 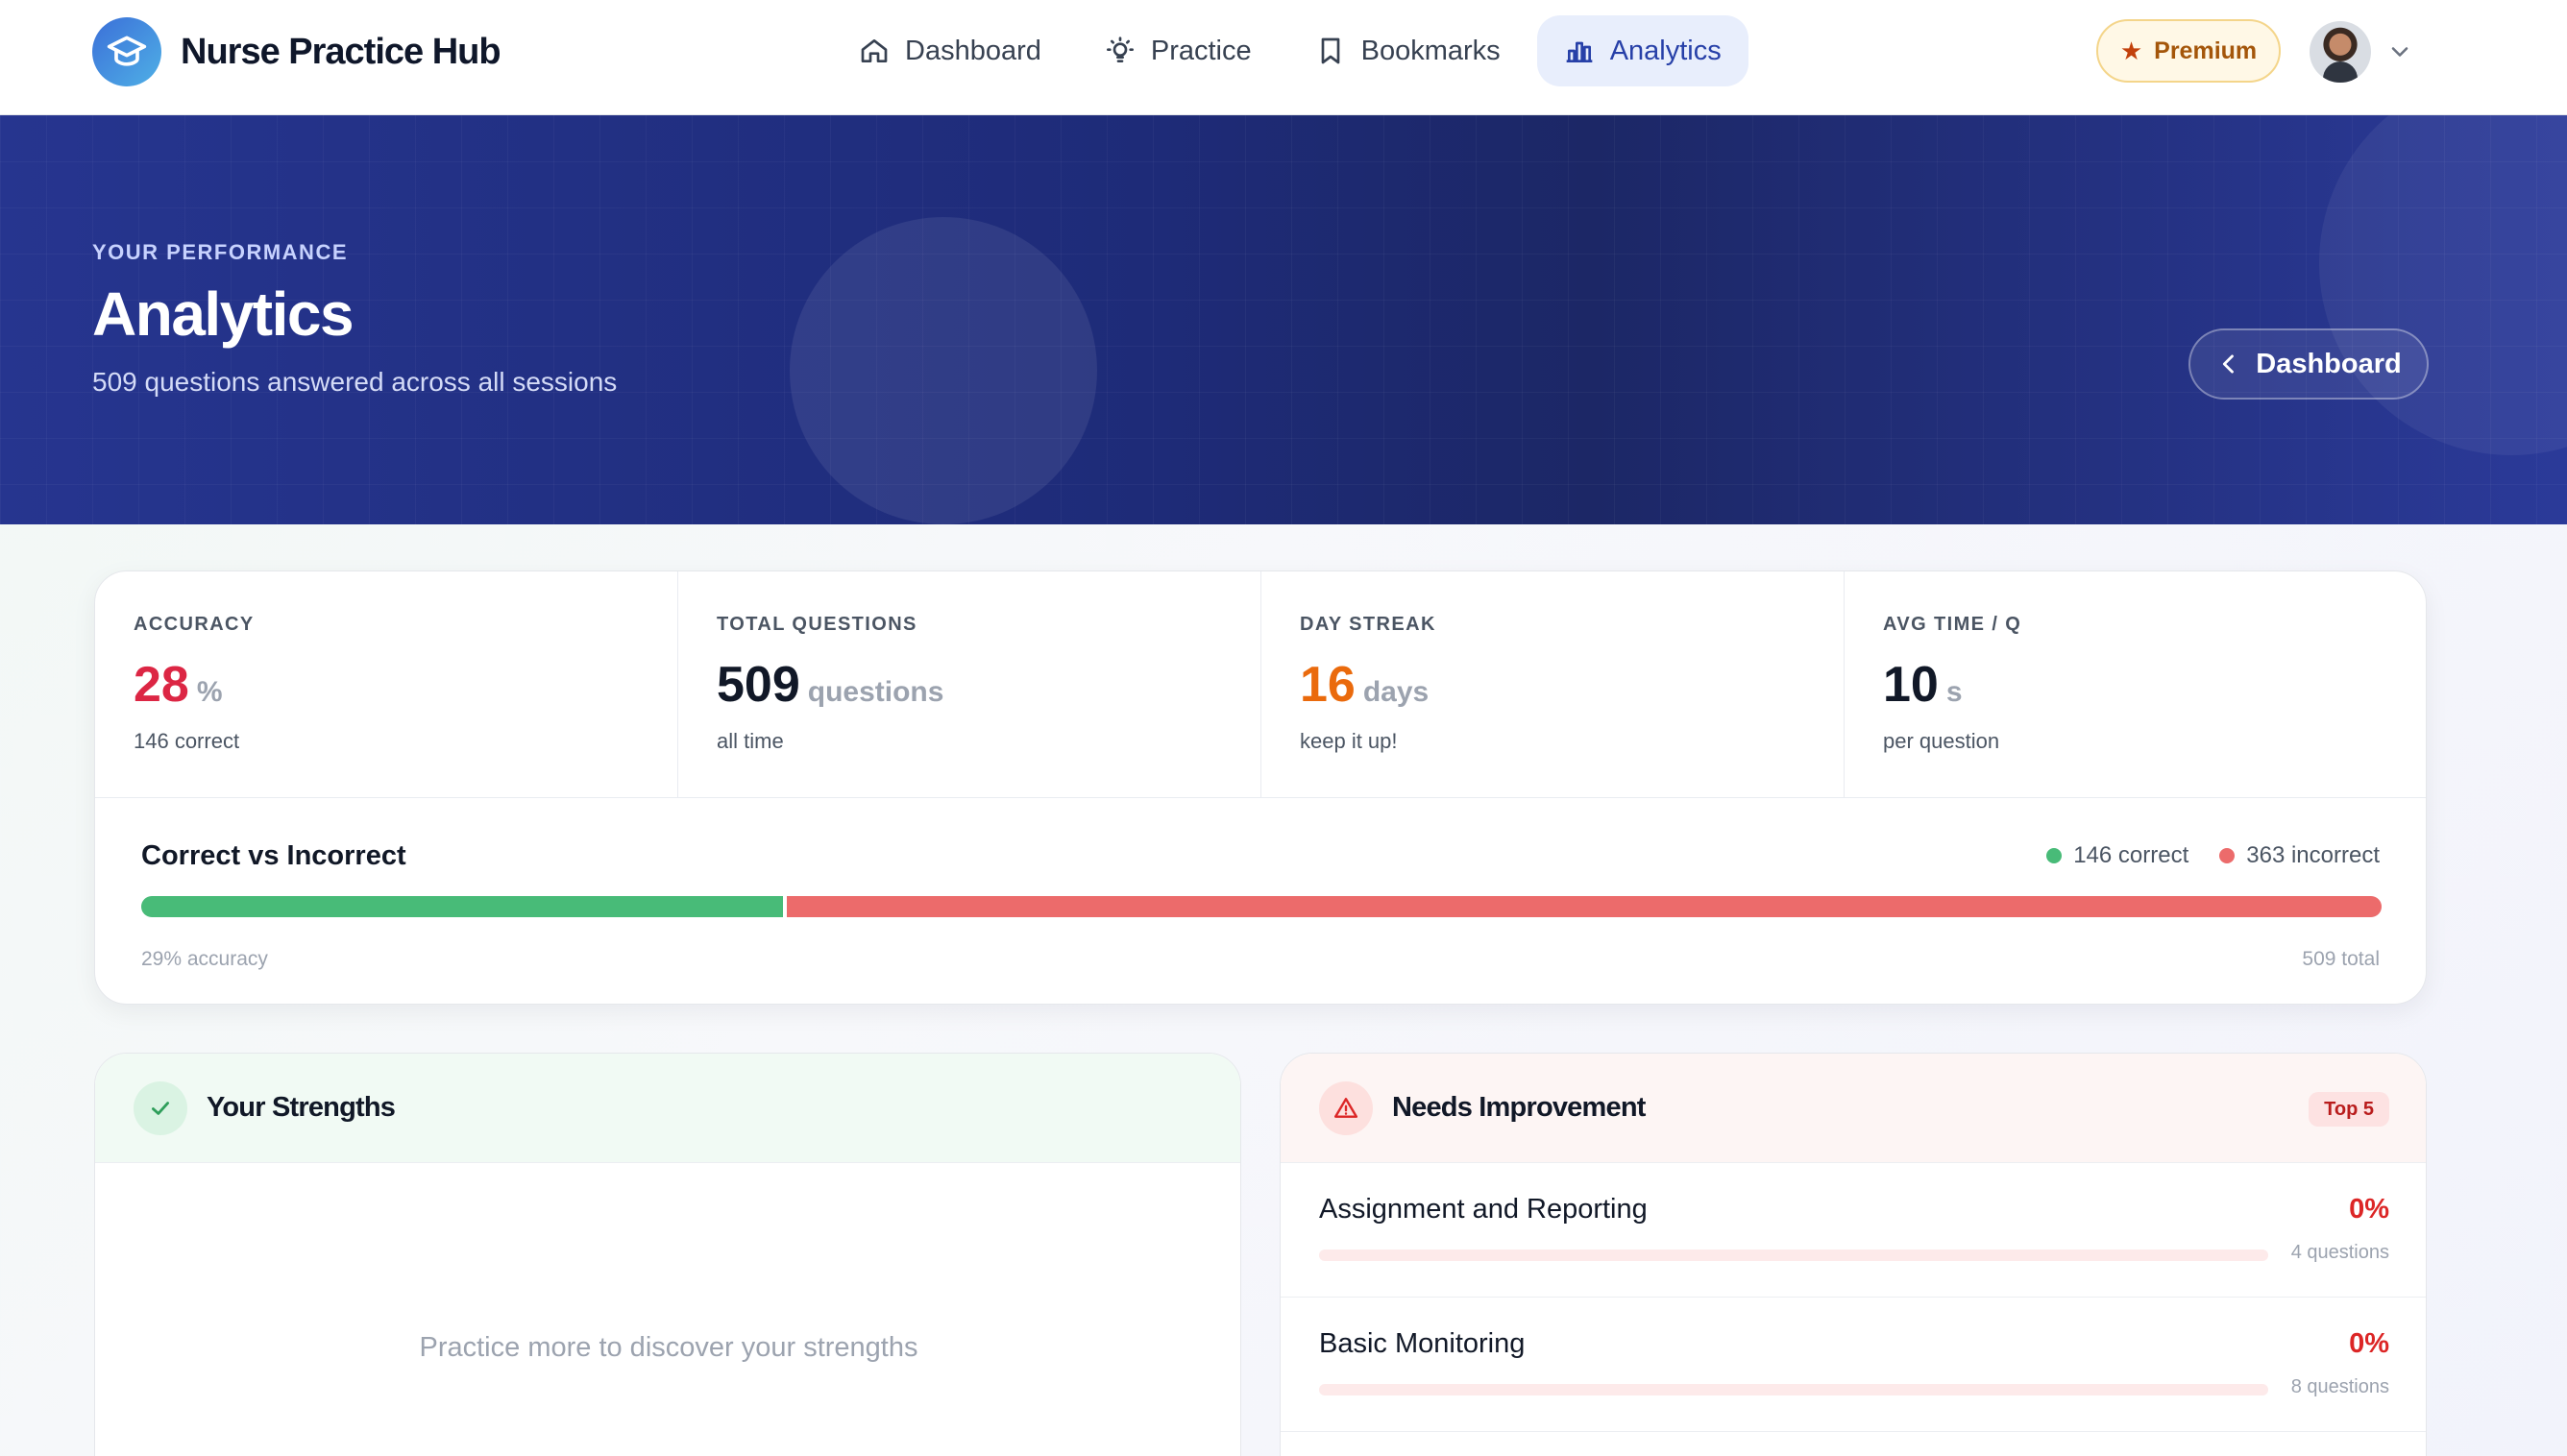 I want to click on page-title: Analytics, so click(x=223, y=314).